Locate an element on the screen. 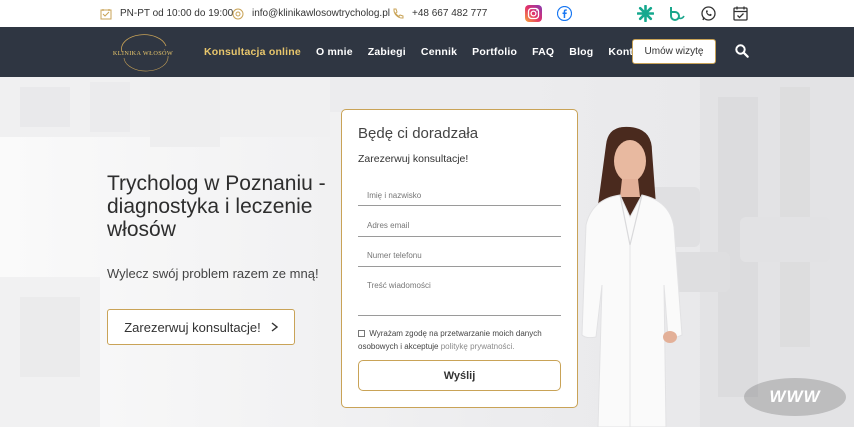  calendar-icon is located at coordinates (106, 13).